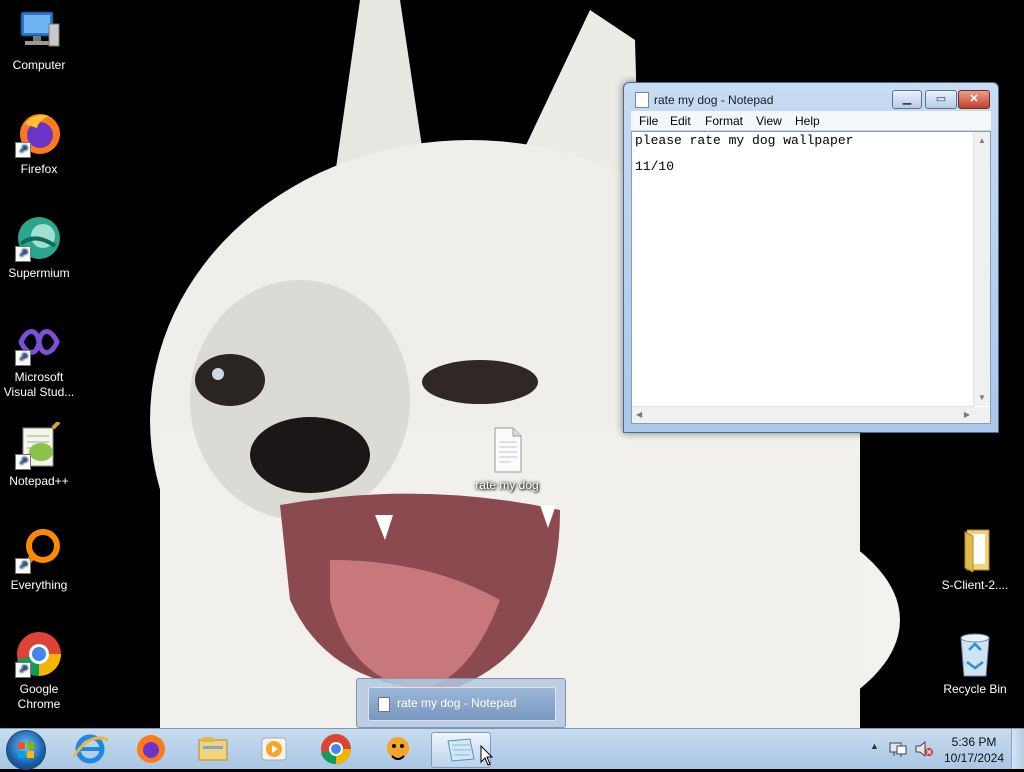  I want to click on minimize-button: ▁, so click(907, 99).